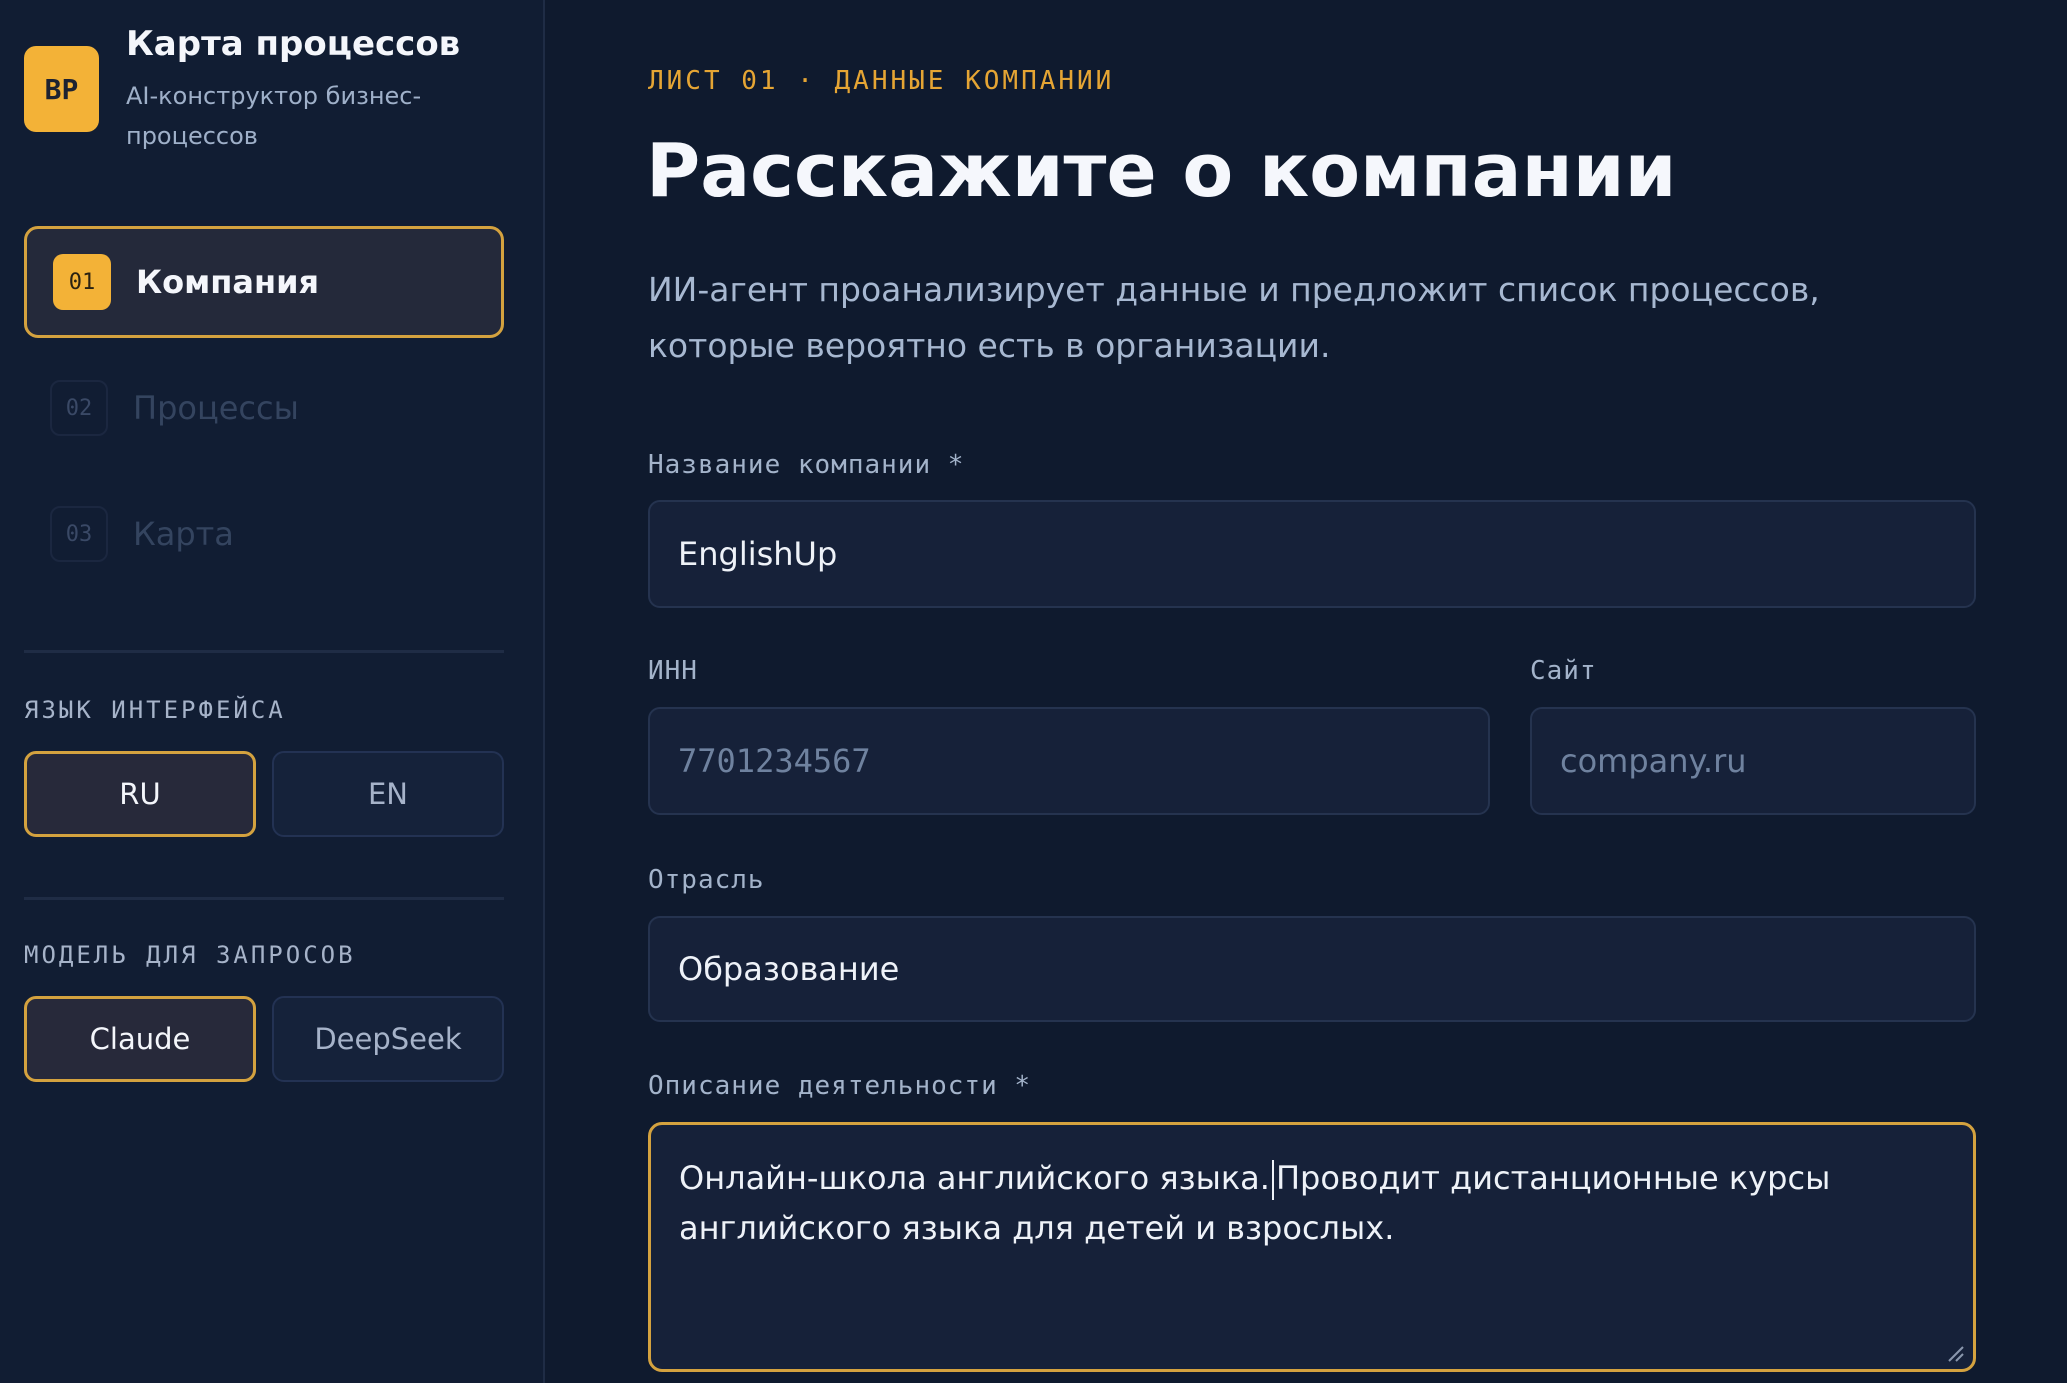 This screenshot has width=2067, height=1383. What do you see at coordinates (82, 282) in the screenshot?
I see `nav-step-number: 01` at bounding box center [82, 282].